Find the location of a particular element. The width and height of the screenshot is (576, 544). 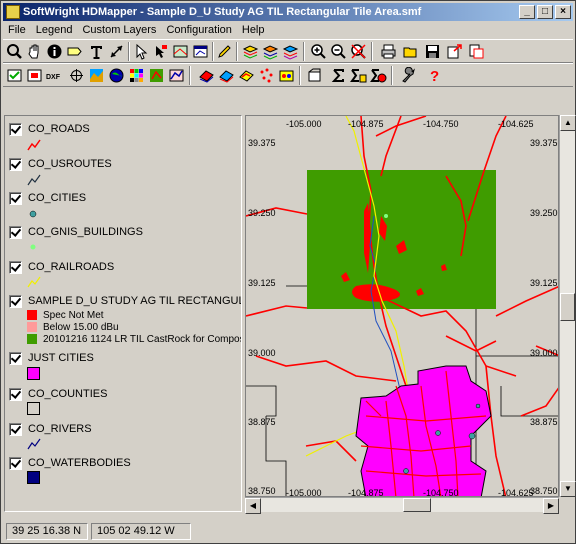

app-icon is located at coordinates (13, 12).